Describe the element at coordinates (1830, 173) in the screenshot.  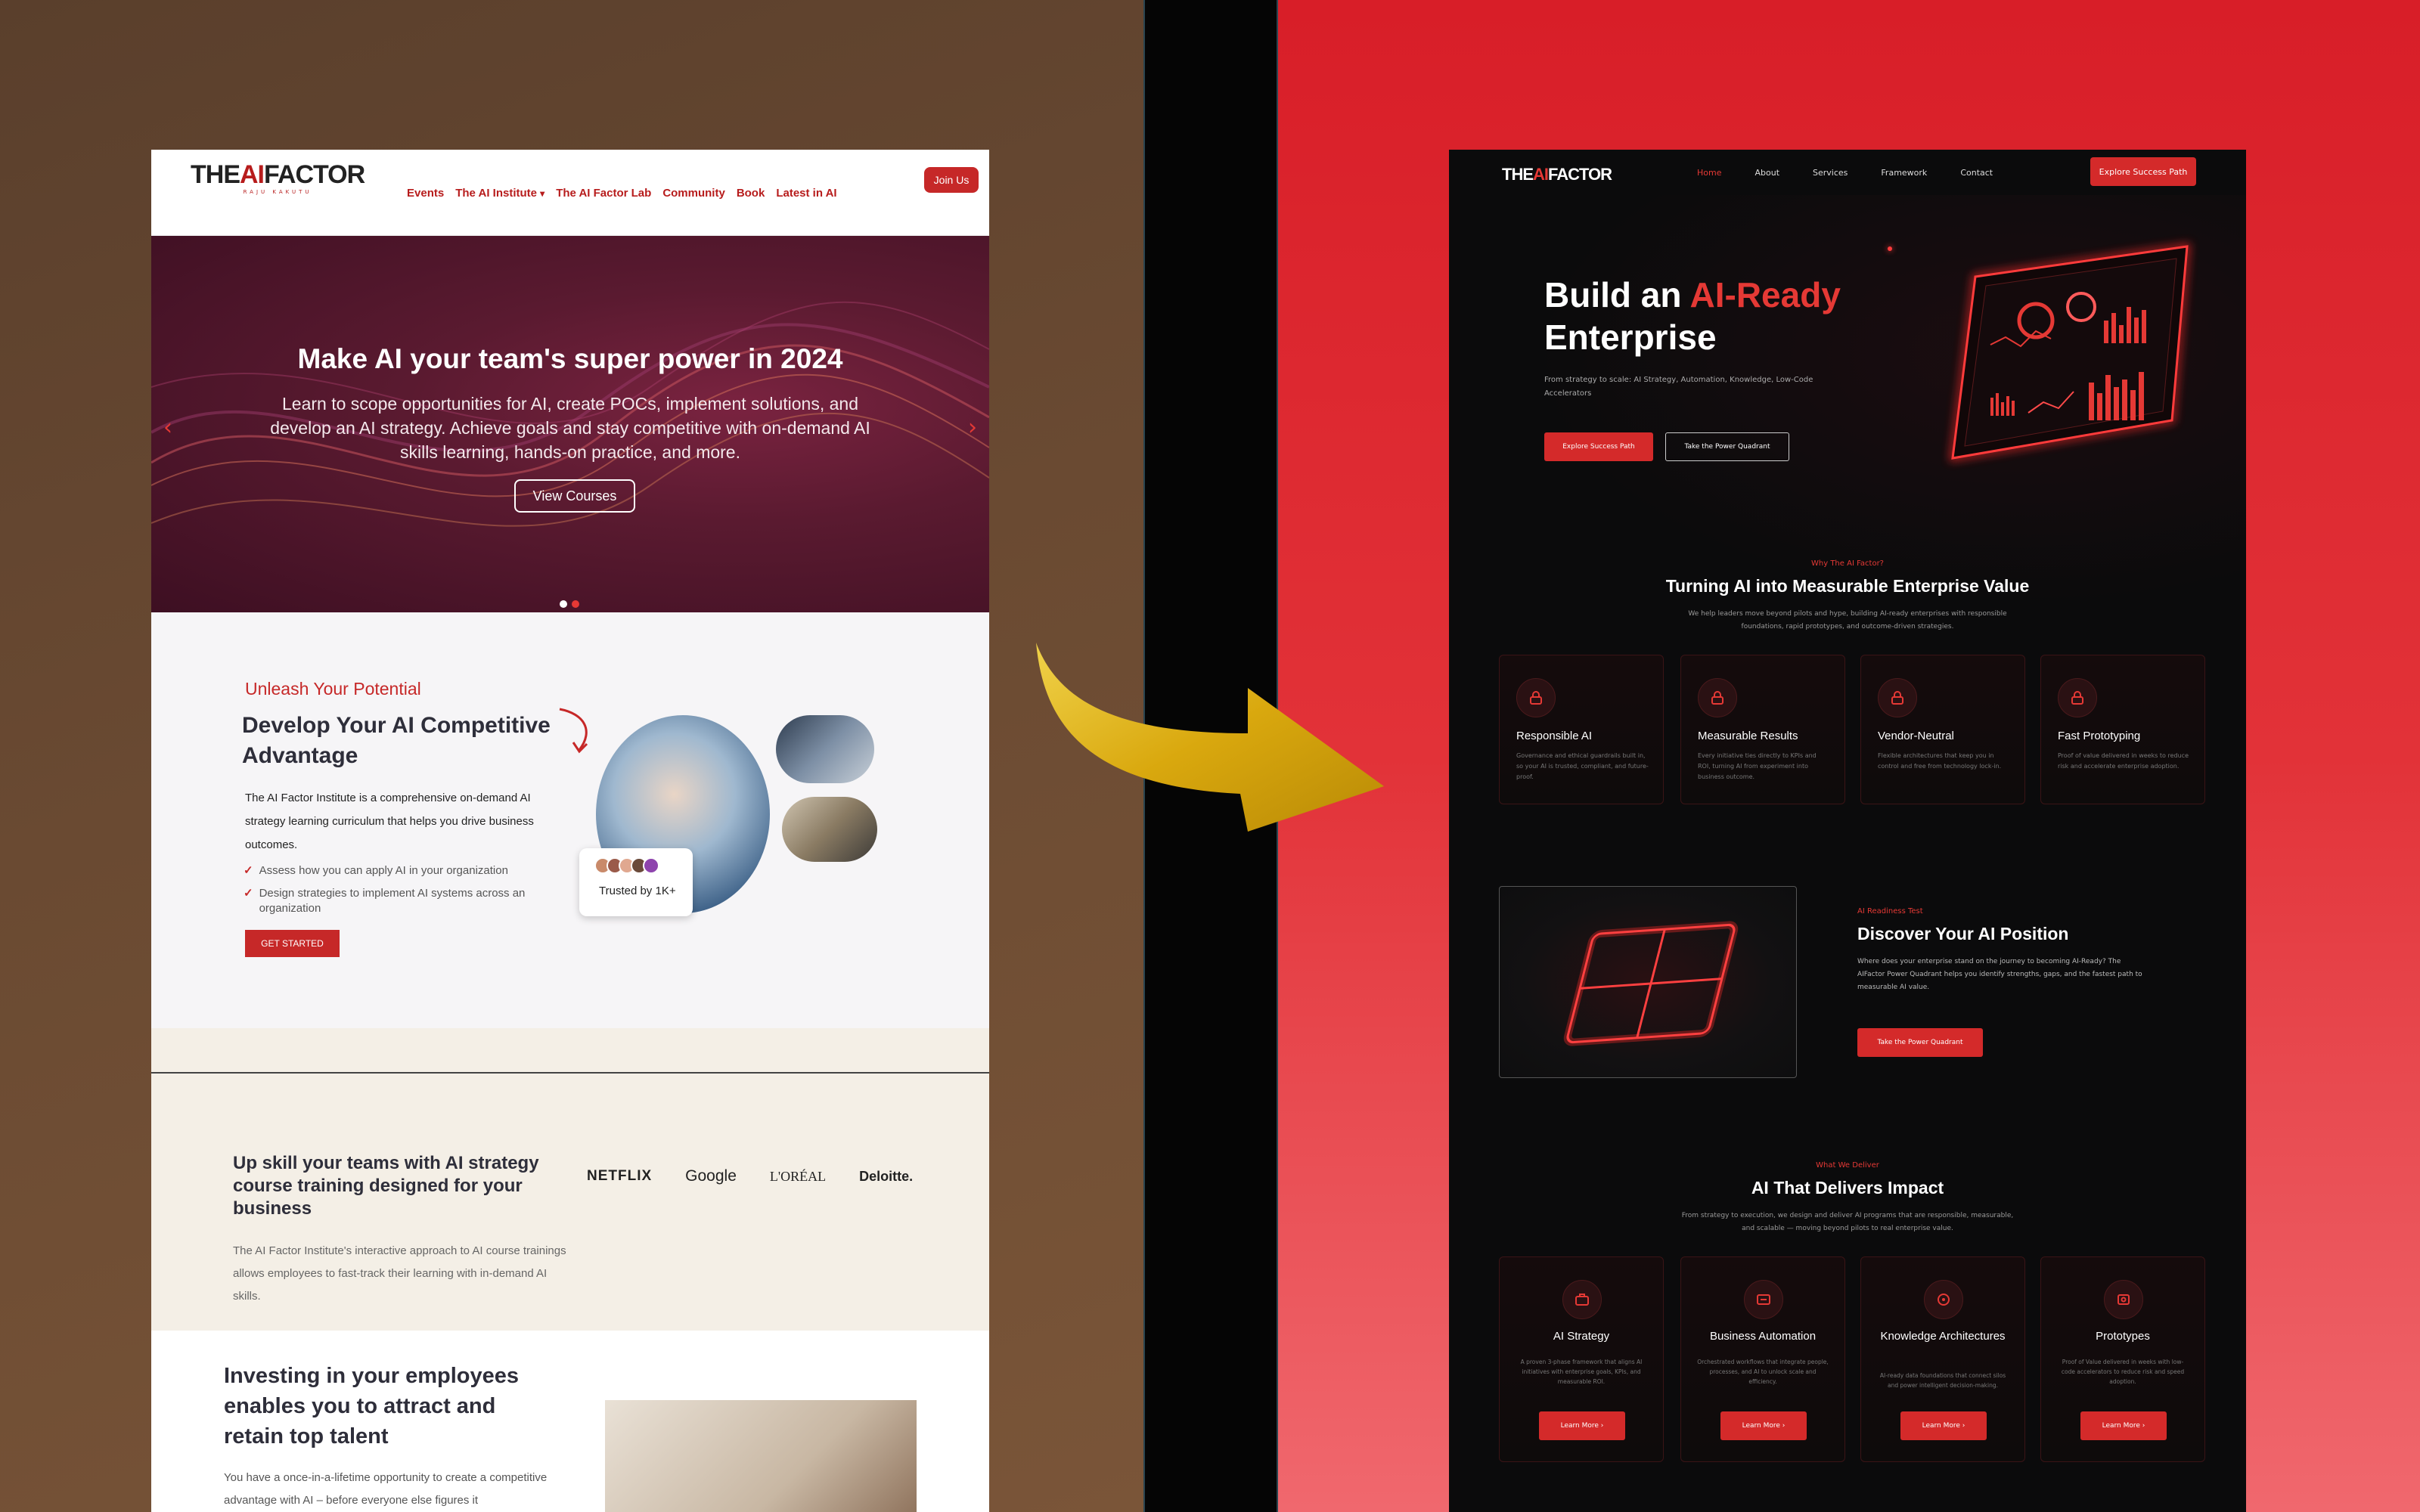
I see `nav-services: Services` at that location.